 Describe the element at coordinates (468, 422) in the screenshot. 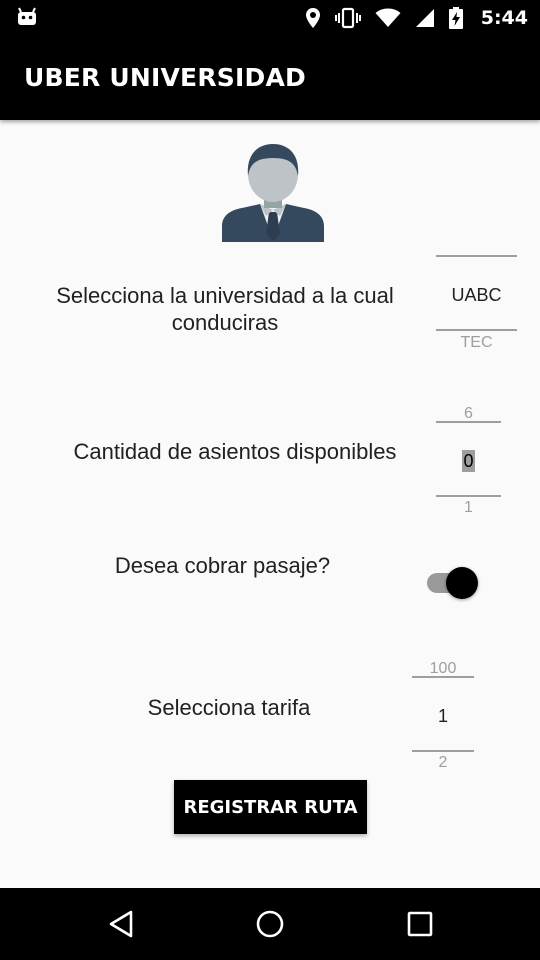

I see `seats-picker-divider-top` at that location.